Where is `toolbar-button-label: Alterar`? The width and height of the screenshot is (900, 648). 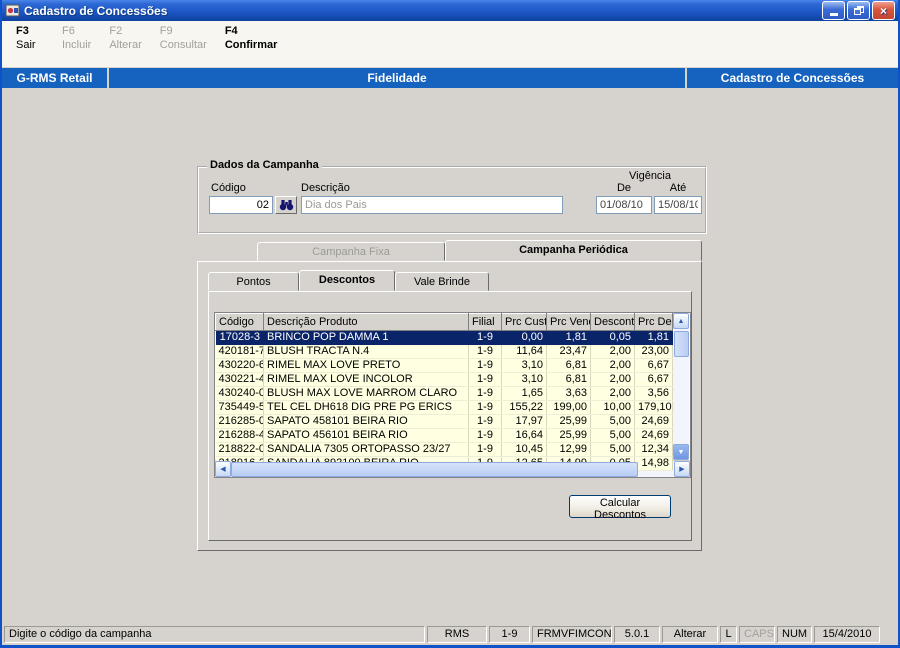
toolbar-button-label: Alterar is located at coordinates (125, 45).